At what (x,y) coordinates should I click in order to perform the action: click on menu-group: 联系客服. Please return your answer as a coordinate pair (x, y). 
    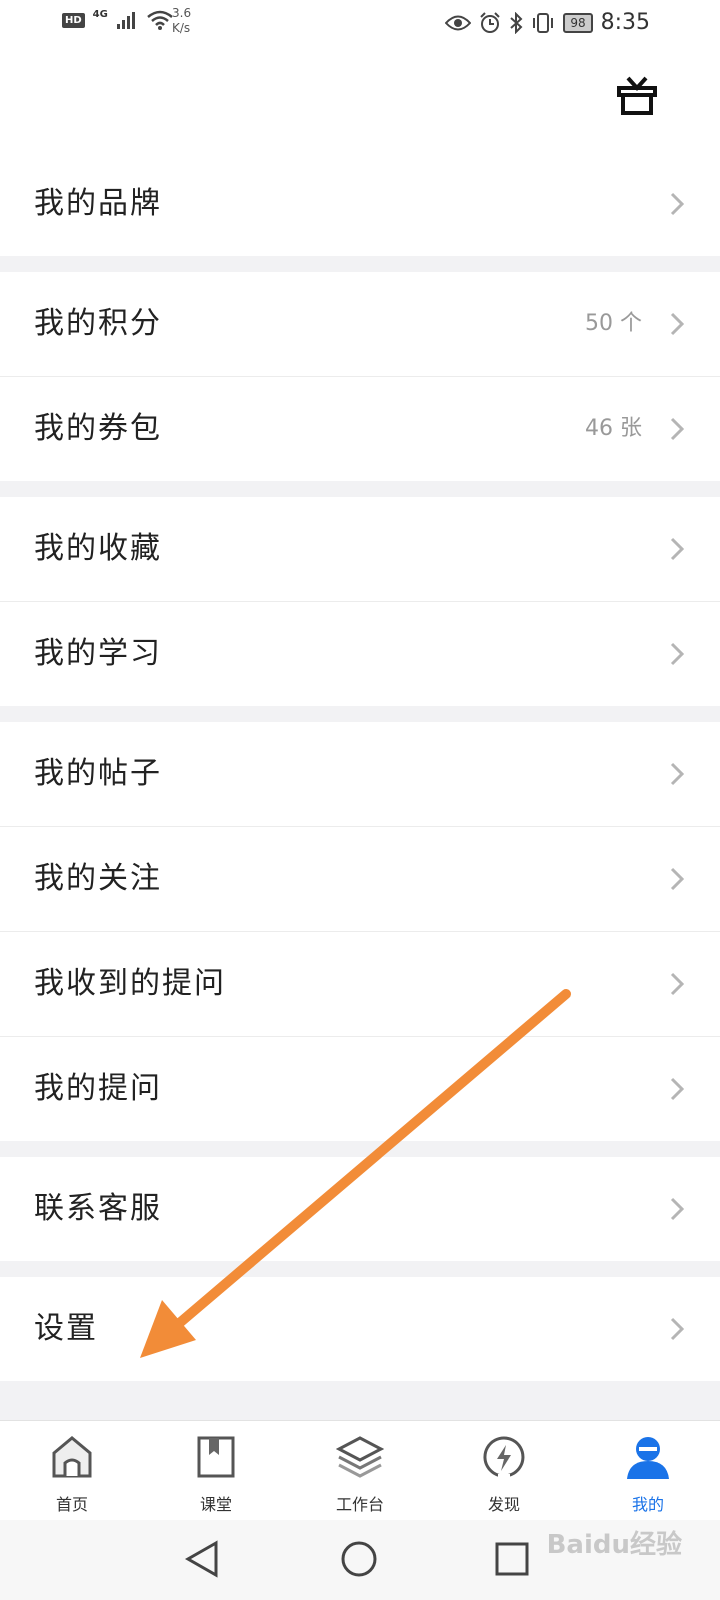
    Looking at the image, I should click on (360, 1209).